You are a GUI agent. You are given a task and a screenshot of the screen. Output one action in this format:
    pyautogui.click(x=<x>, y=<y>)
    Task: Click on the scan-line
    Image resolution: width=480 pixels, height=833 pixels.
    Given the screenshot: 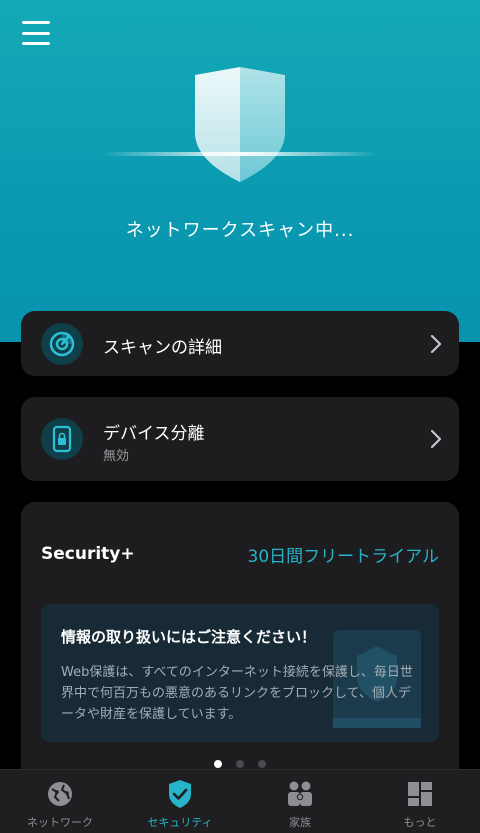 What is the action you would take?
    pyautogui.click(x=240, y=154)
    